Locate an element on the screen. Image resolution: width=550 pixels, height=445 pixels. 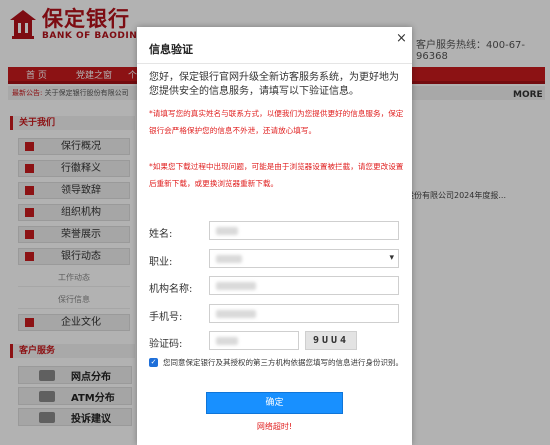
job-label: 职业: is located at coordinates (161, 262).